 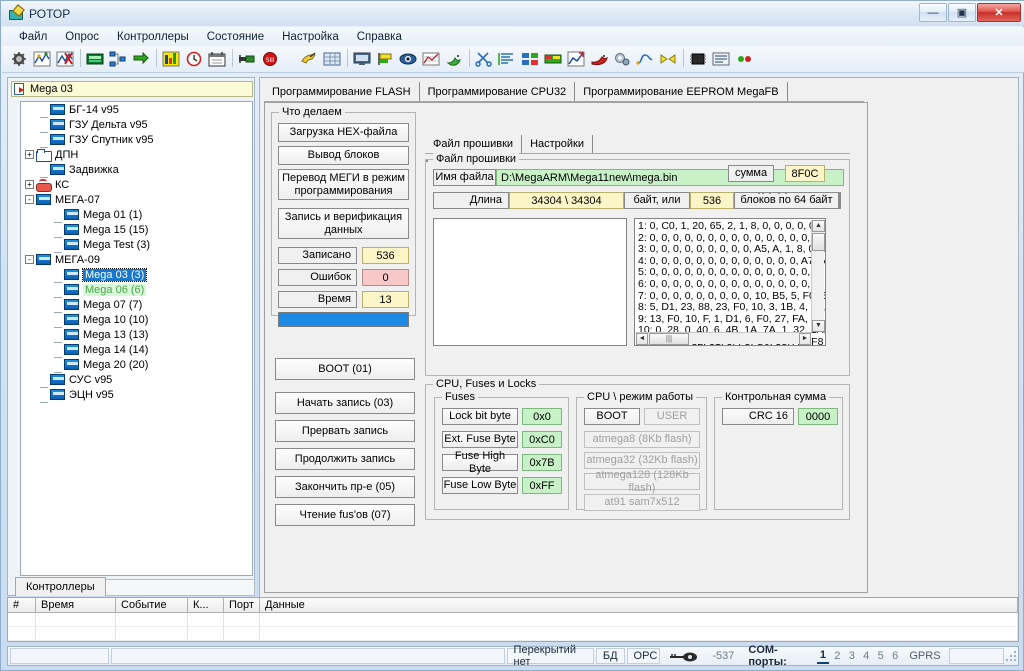 What do you see at coordinates (823, 656) in the screenshot?
I see `com-port-1: 1` at bounding box center [823, 656].